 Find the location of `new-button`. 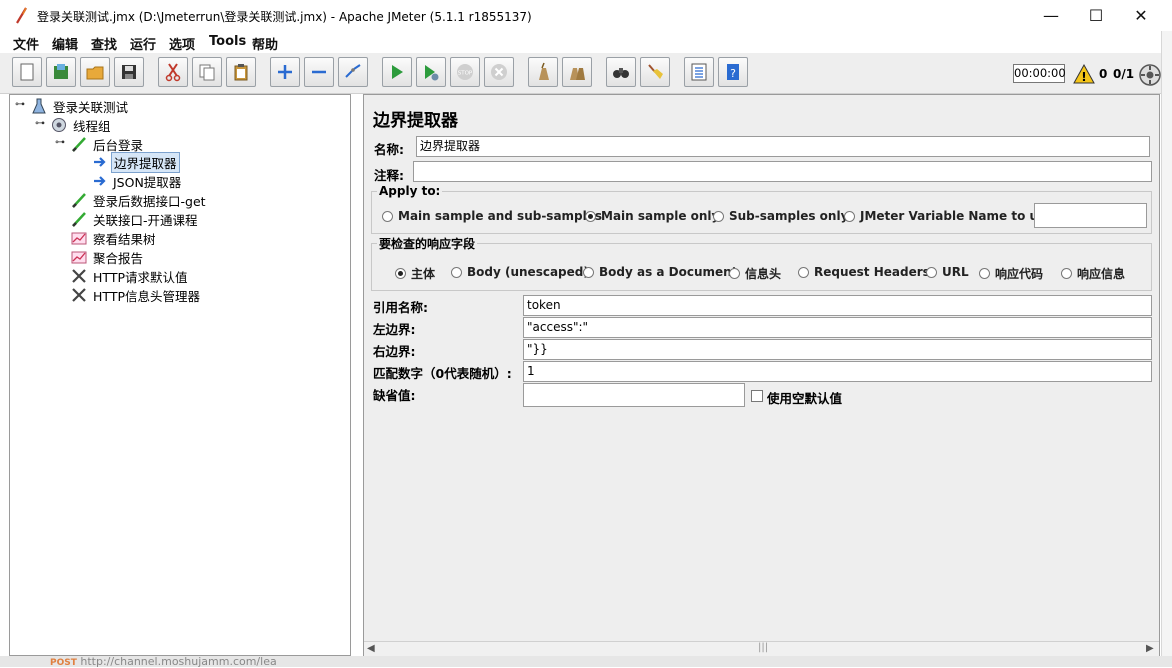

new-button is located at coordinates (27, 72).